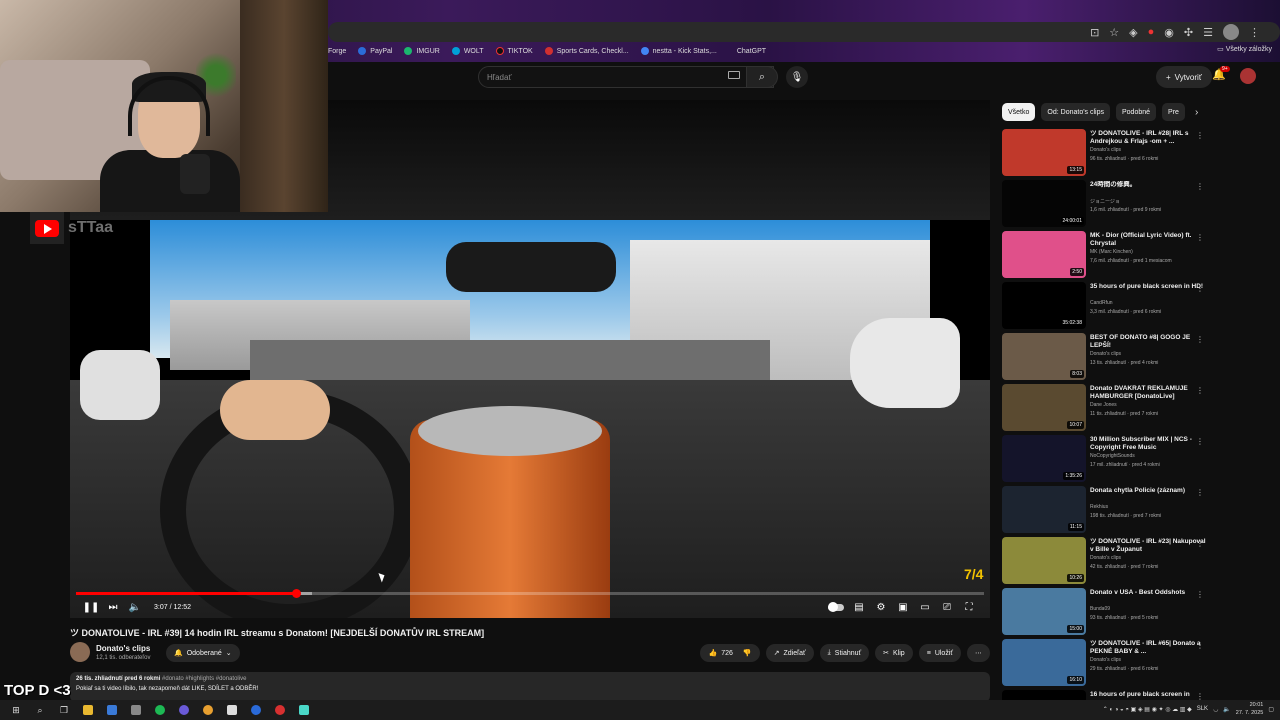 The width and height of the screenshot is (1280, 720). What do you see at coordinates (1173, 112) in the screenshot?
I see `chip-for-you: Pre` at bounding box center [1173, 112].